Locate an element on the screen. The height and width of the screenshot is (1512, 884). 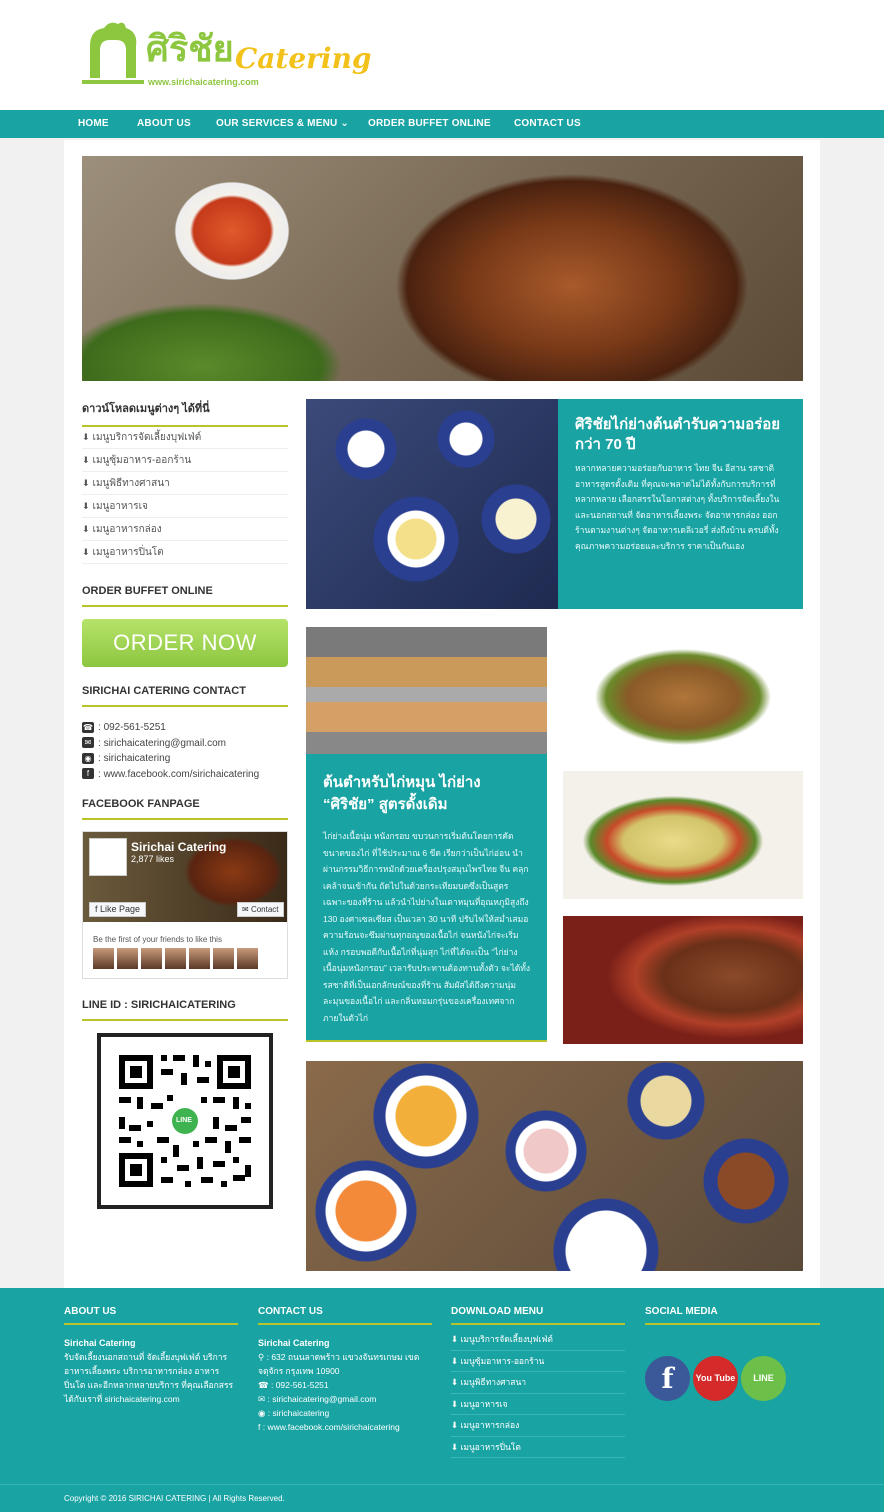
line-id-heading: LINE ID : SIRICHAICATERING is located at coordinates (185, 1010).